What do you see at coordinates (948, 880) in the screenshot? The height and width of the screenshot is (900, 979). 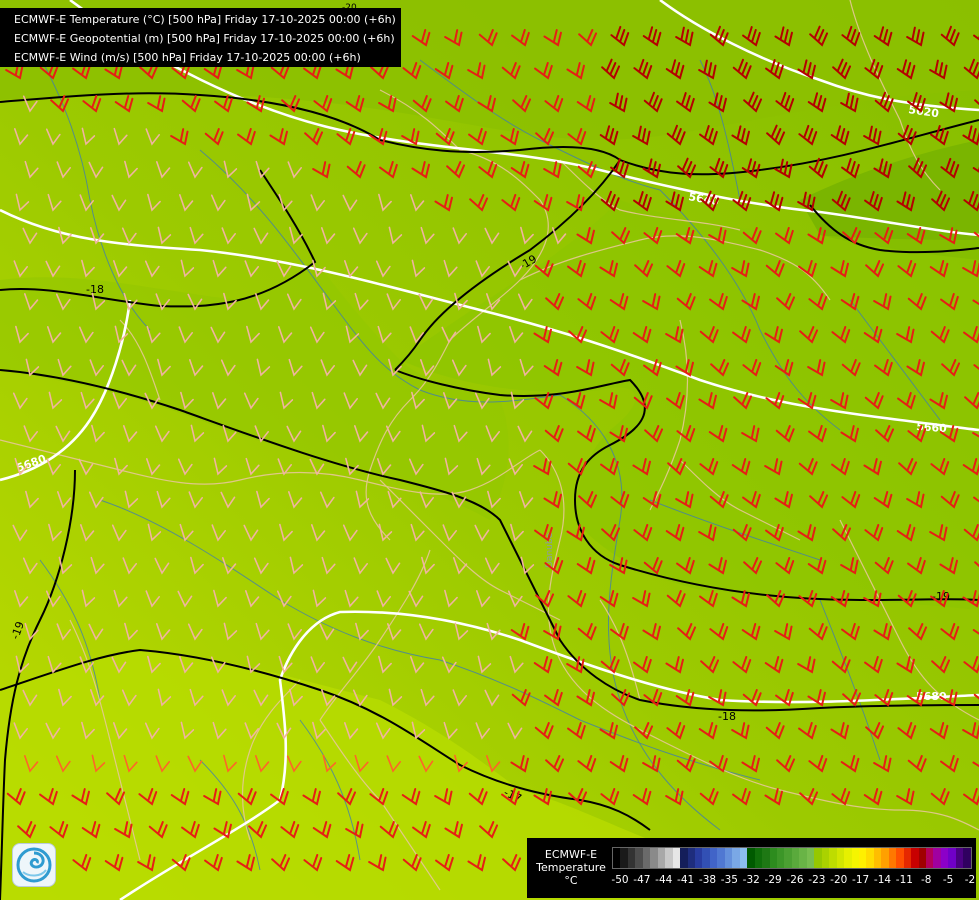 I see `legend-tick-label: -5` at bounding box center [948, 880].